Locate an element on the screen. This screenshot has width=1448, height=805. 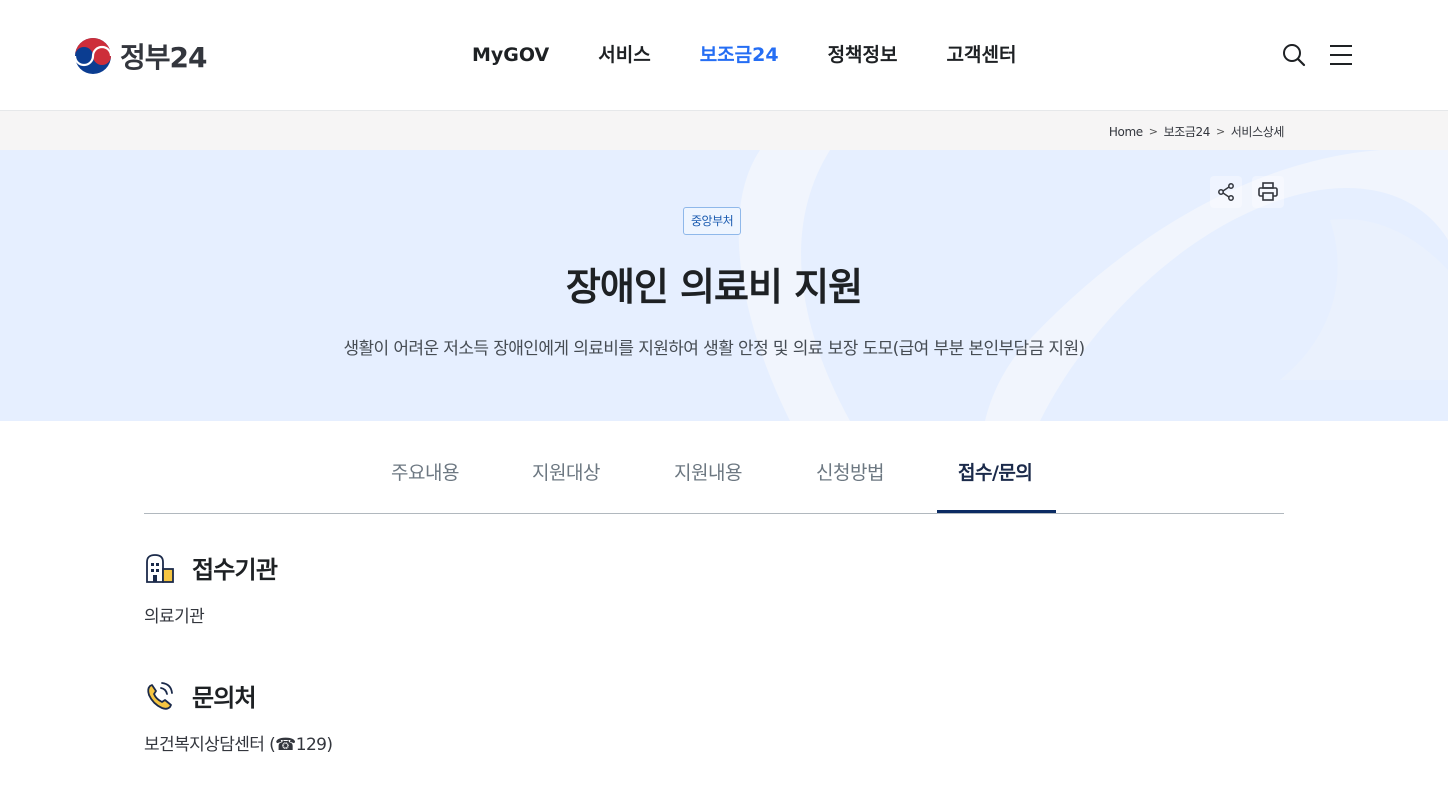
nav-mygov: MyGOV is located at coordinates (510, 55).